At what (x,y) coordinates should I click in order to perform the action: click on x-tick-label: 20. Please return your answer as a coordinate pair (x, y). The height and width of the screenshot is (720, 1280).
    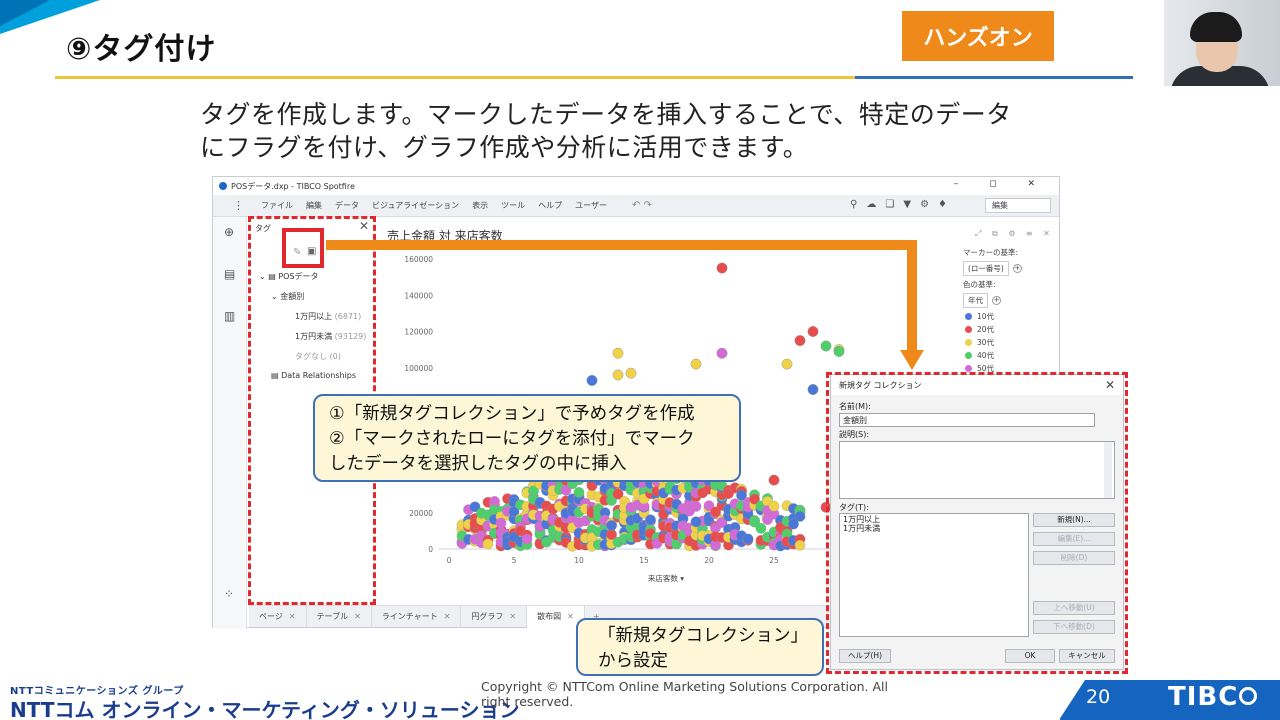
    Looking at the image, I should click on (709, 560).